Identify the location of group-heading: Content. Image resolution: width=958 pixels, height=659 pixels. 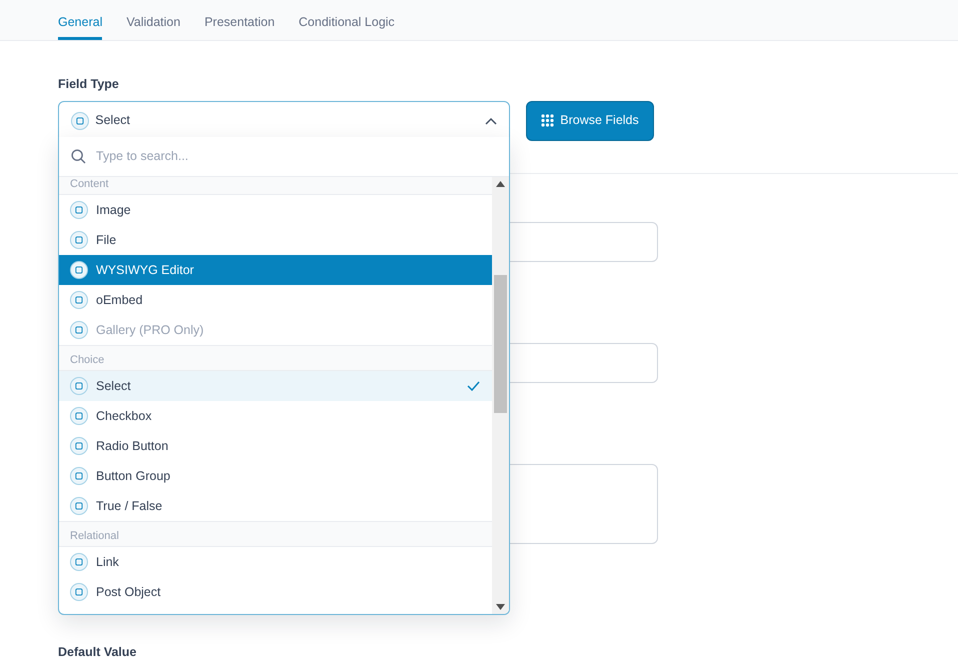
(89, 184).